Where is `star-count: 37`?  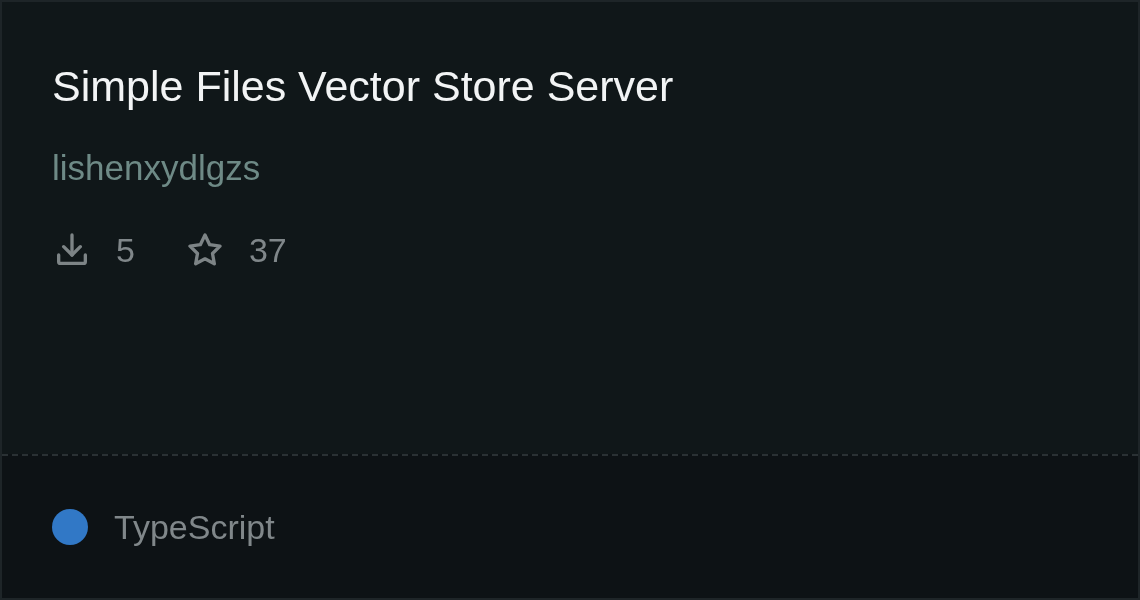
star-count: 37 is located at coordinates (267, 250).